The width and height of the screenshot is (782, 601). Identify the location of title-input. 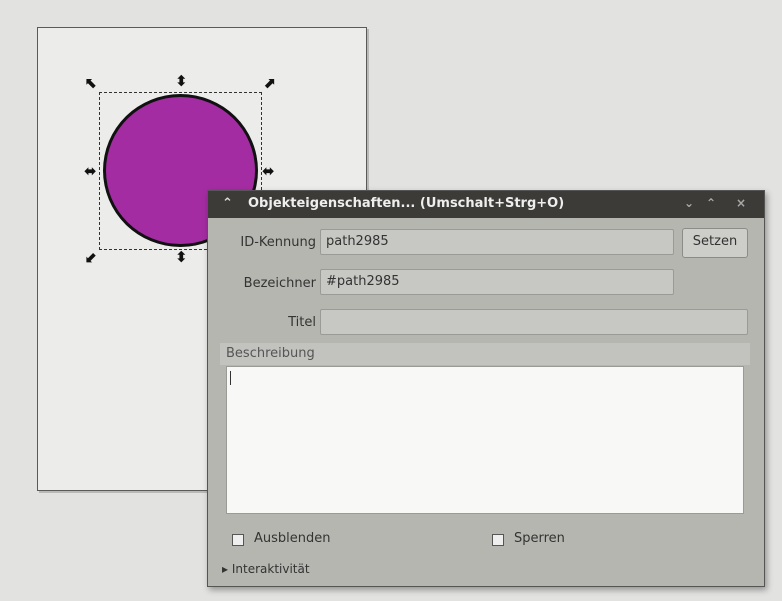
(534, 322).